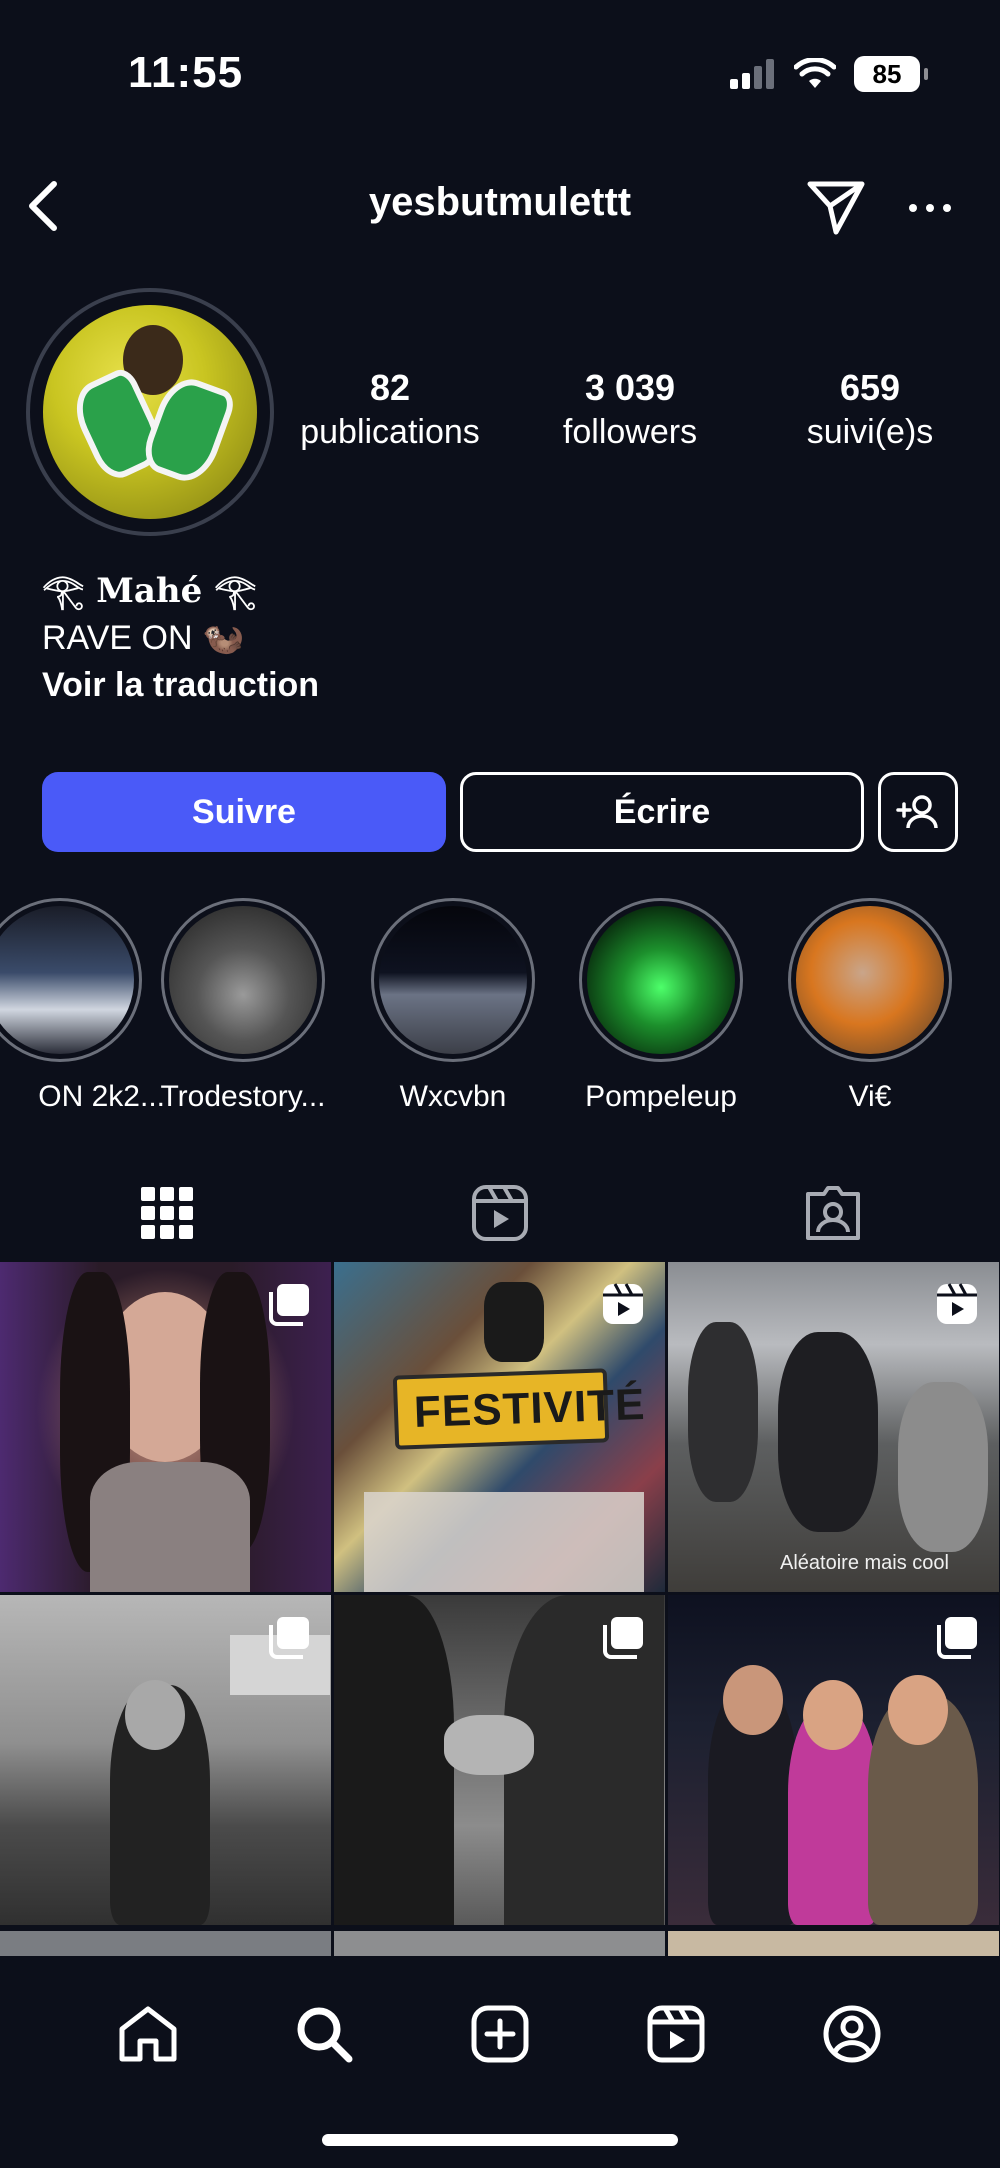 The image size is (1000, 2168). Describe the element at coordinates (500, 2140) in the screenshot. I see `home-indicator` at that location.